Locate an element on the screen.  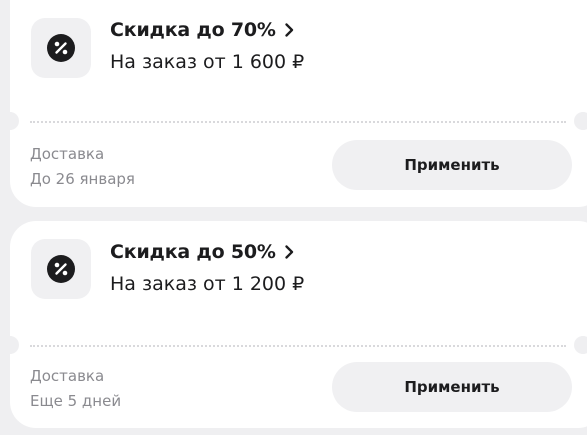
coupon-condition: На заказ от 1 600 ₽ is located at coordinates (207, 62).